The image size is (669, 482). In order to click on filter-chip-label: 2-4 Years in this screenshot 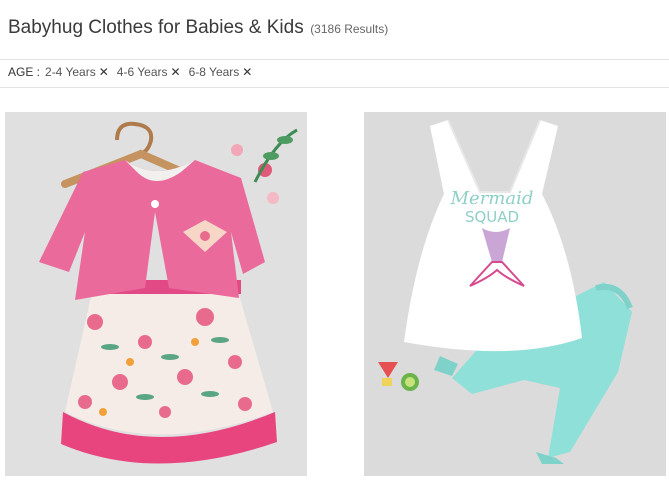, I will do `click(70, 72)`.